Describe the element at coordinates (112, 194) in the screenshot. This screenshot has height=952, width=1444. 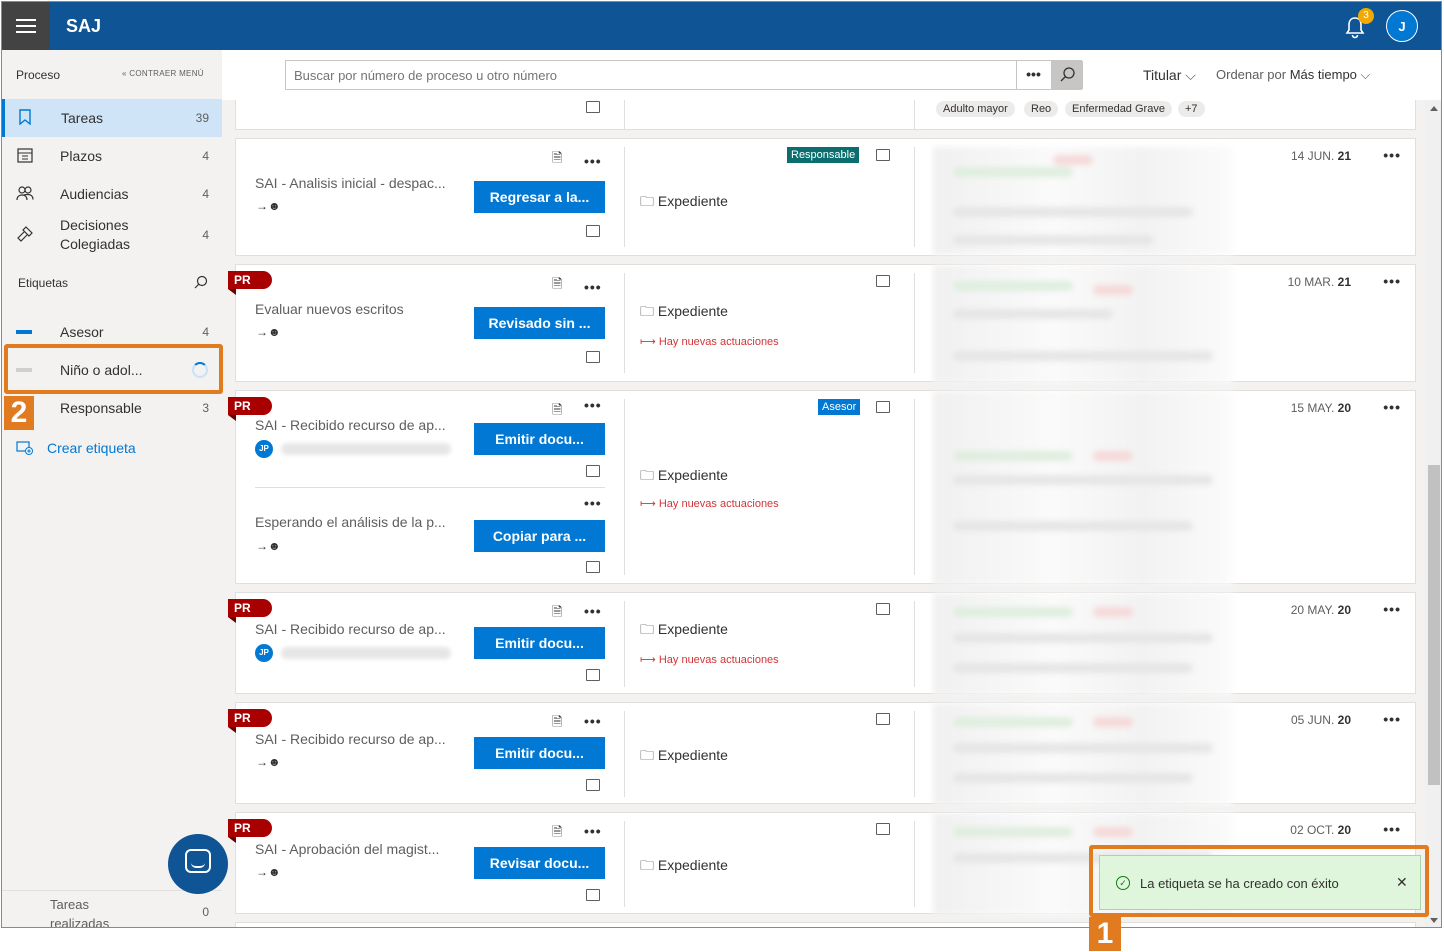
I see `sidebar-item-audiencias: Audiencias 4` at that location.